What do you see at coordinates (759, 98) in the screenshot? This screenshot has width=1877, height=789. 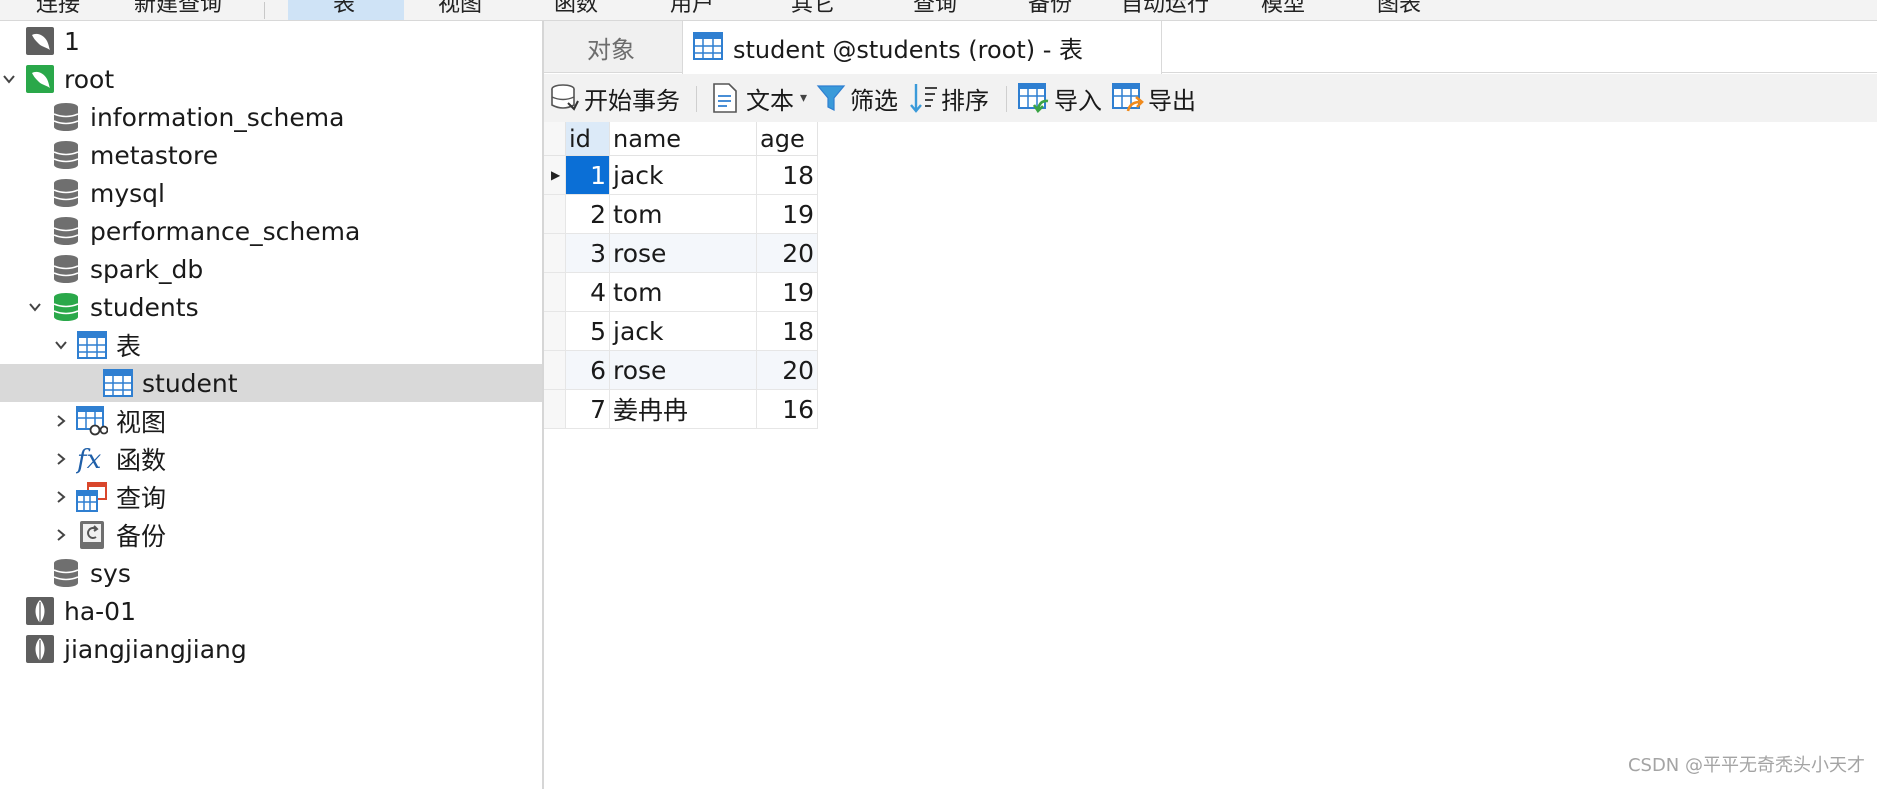 I see `text-button: 文本 ▾` at bounding box center [759, 98].